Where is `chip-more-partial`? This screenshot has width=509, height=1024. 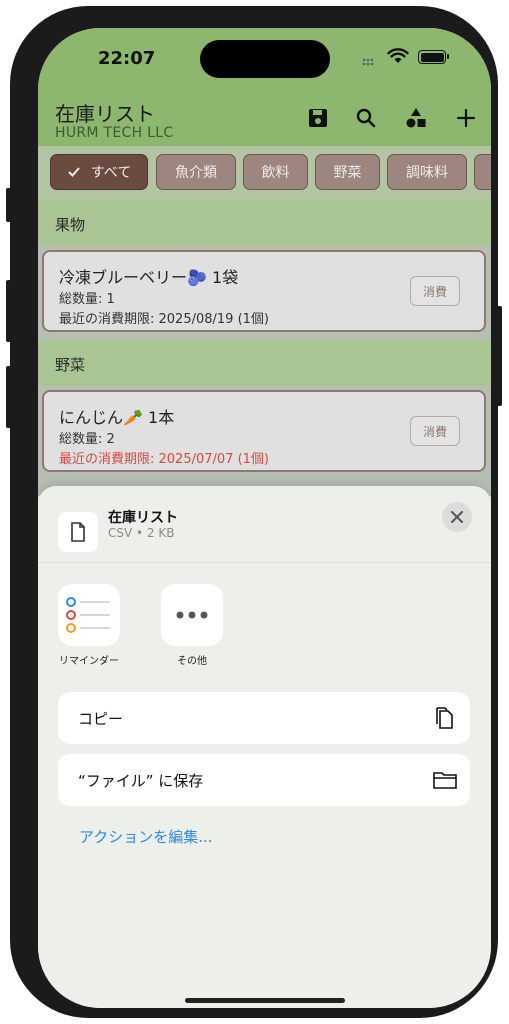
chip-more-partial is located at coordinates (482, 172).